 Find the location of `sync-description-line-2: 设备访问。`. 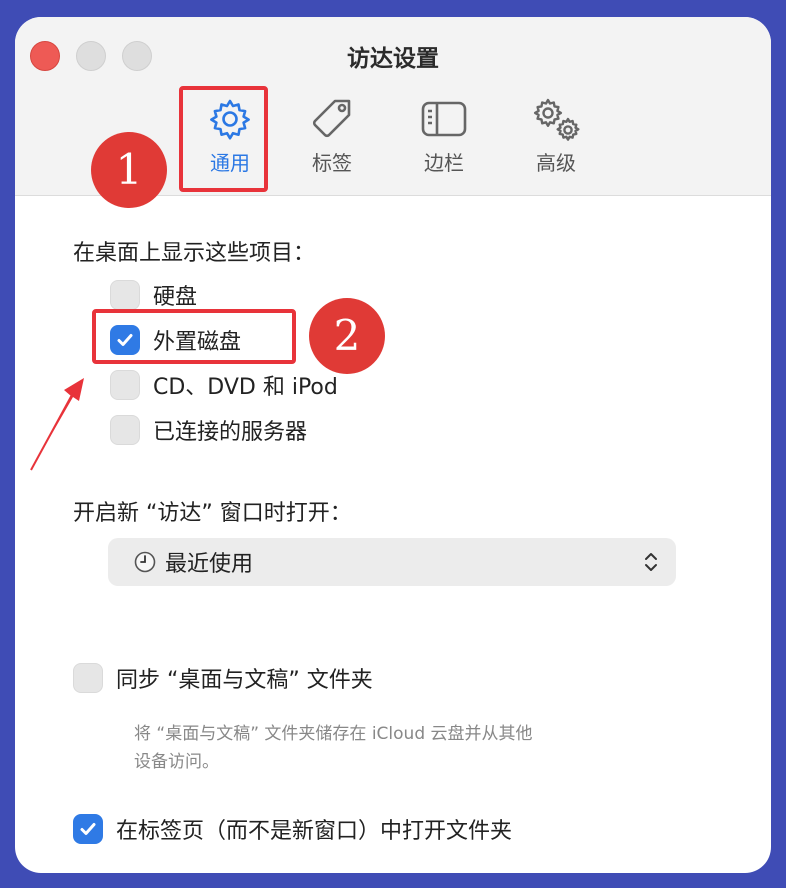

sync-description-line-2: 设备访问。 is located at coordinates (176, 762).